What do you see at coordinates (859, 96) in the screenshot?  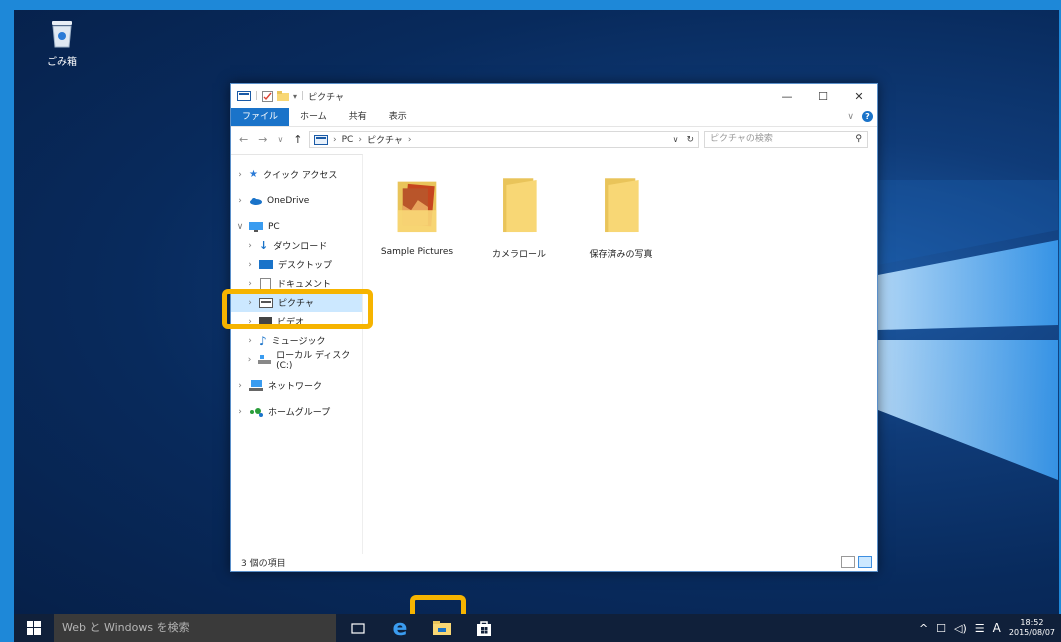 I see `close-button: ✕` at bounding box center [859, 96].